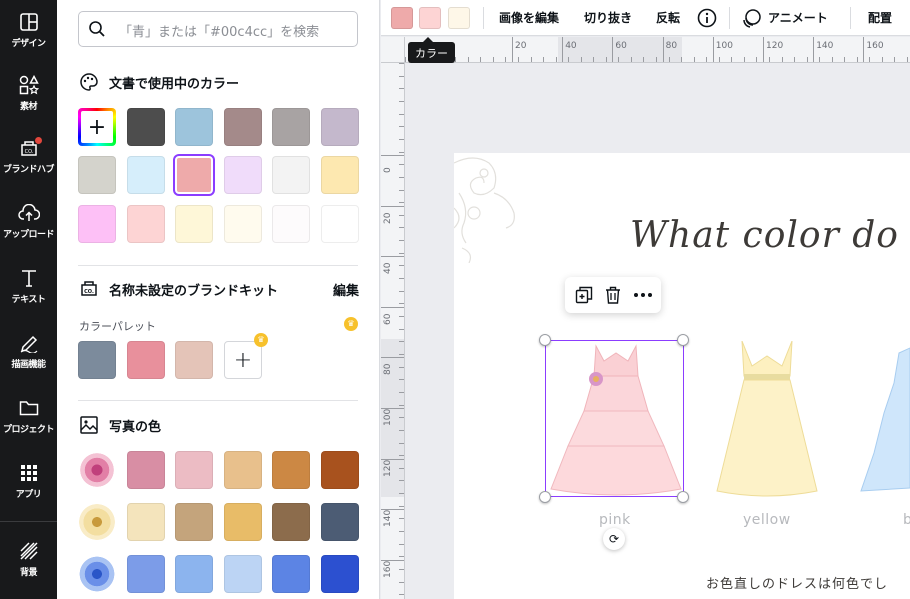  I want to click on dress-label-blue: b, so click(906, 520).